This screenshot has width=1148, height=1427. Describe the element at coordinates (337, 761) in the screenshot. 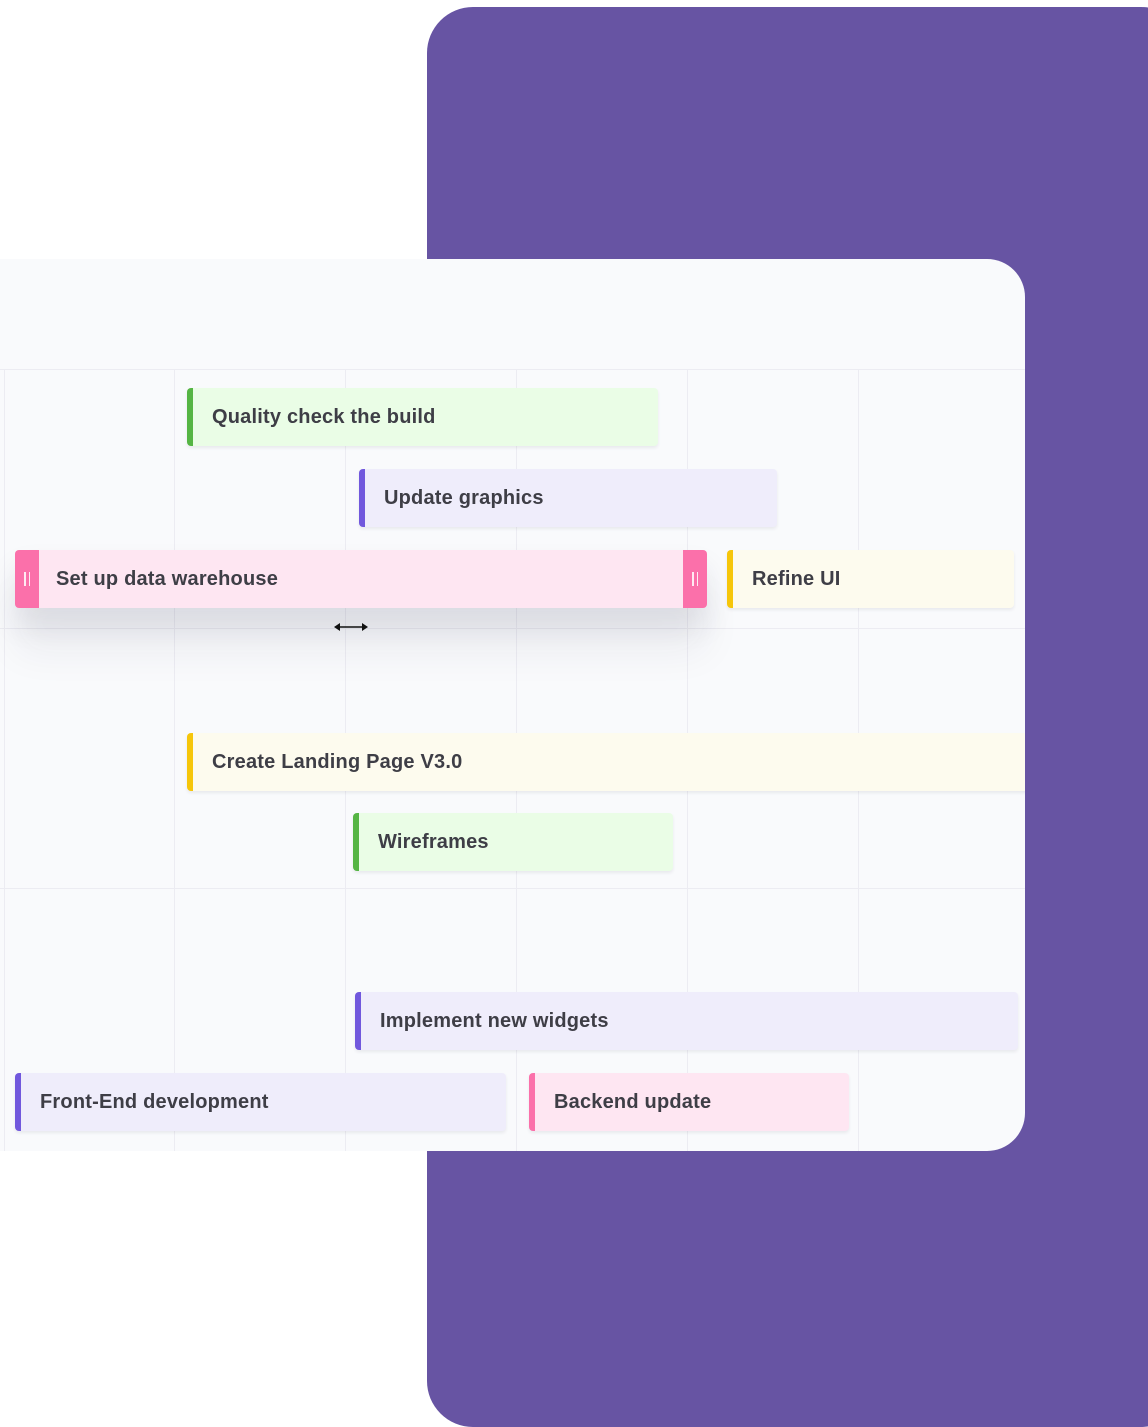

I see `task-label: Create Landing Page V3.0` at that location.